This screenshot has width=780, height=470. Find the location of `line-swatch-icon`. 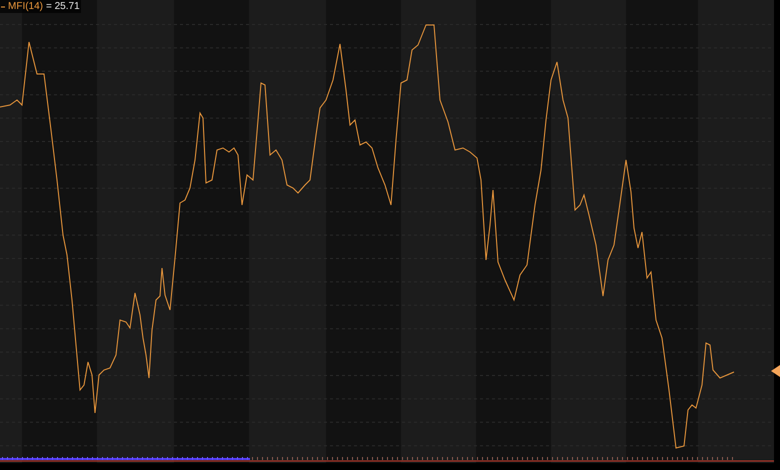

line-swatch-icon is located at coordinates (3, 7).